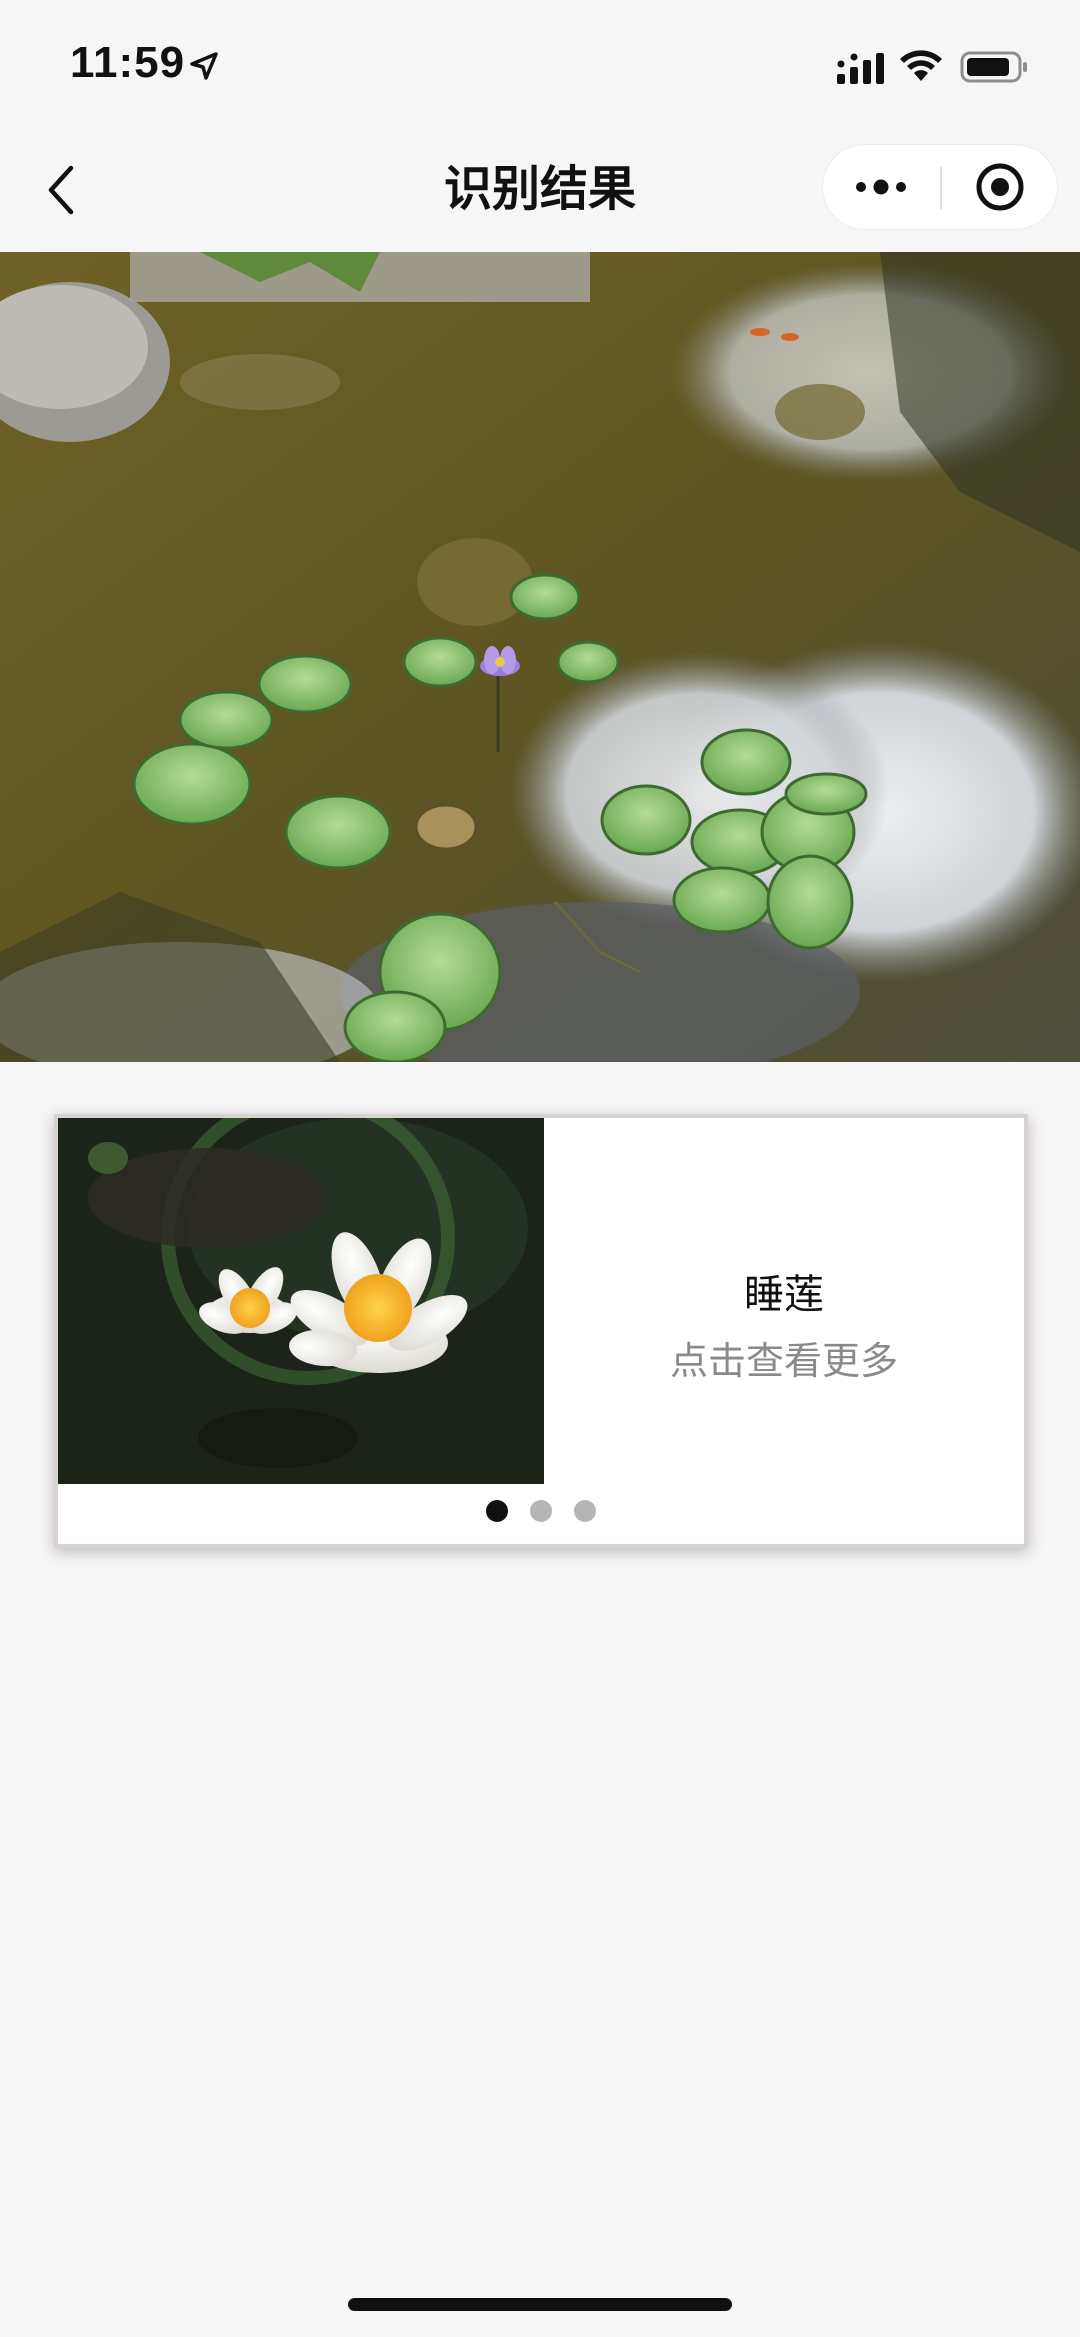 The width and height of the screenshot is (1080, 2337). Describe the element at coordinates (860, 68) in the screenshot. I see `cellular-signal-icon` at that location.